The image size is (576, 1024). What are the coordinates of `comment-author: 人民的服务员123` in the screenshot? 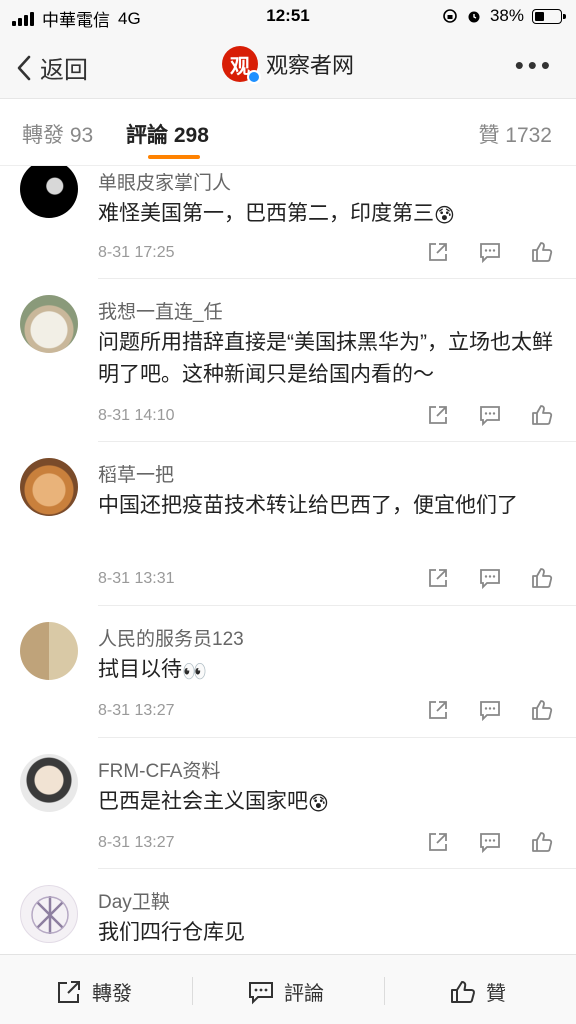 It's located at (171, 637).